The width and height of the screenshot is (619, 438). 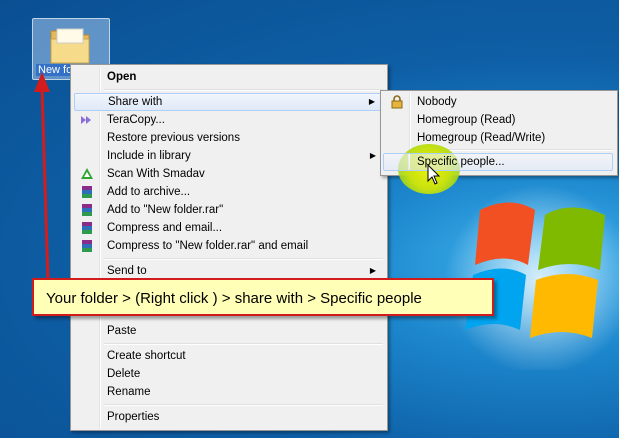 What do you see at coordinates (229, 374) in the screenshot?
I see `menu-item-delete: Delete` at bounding box center [229, 374].